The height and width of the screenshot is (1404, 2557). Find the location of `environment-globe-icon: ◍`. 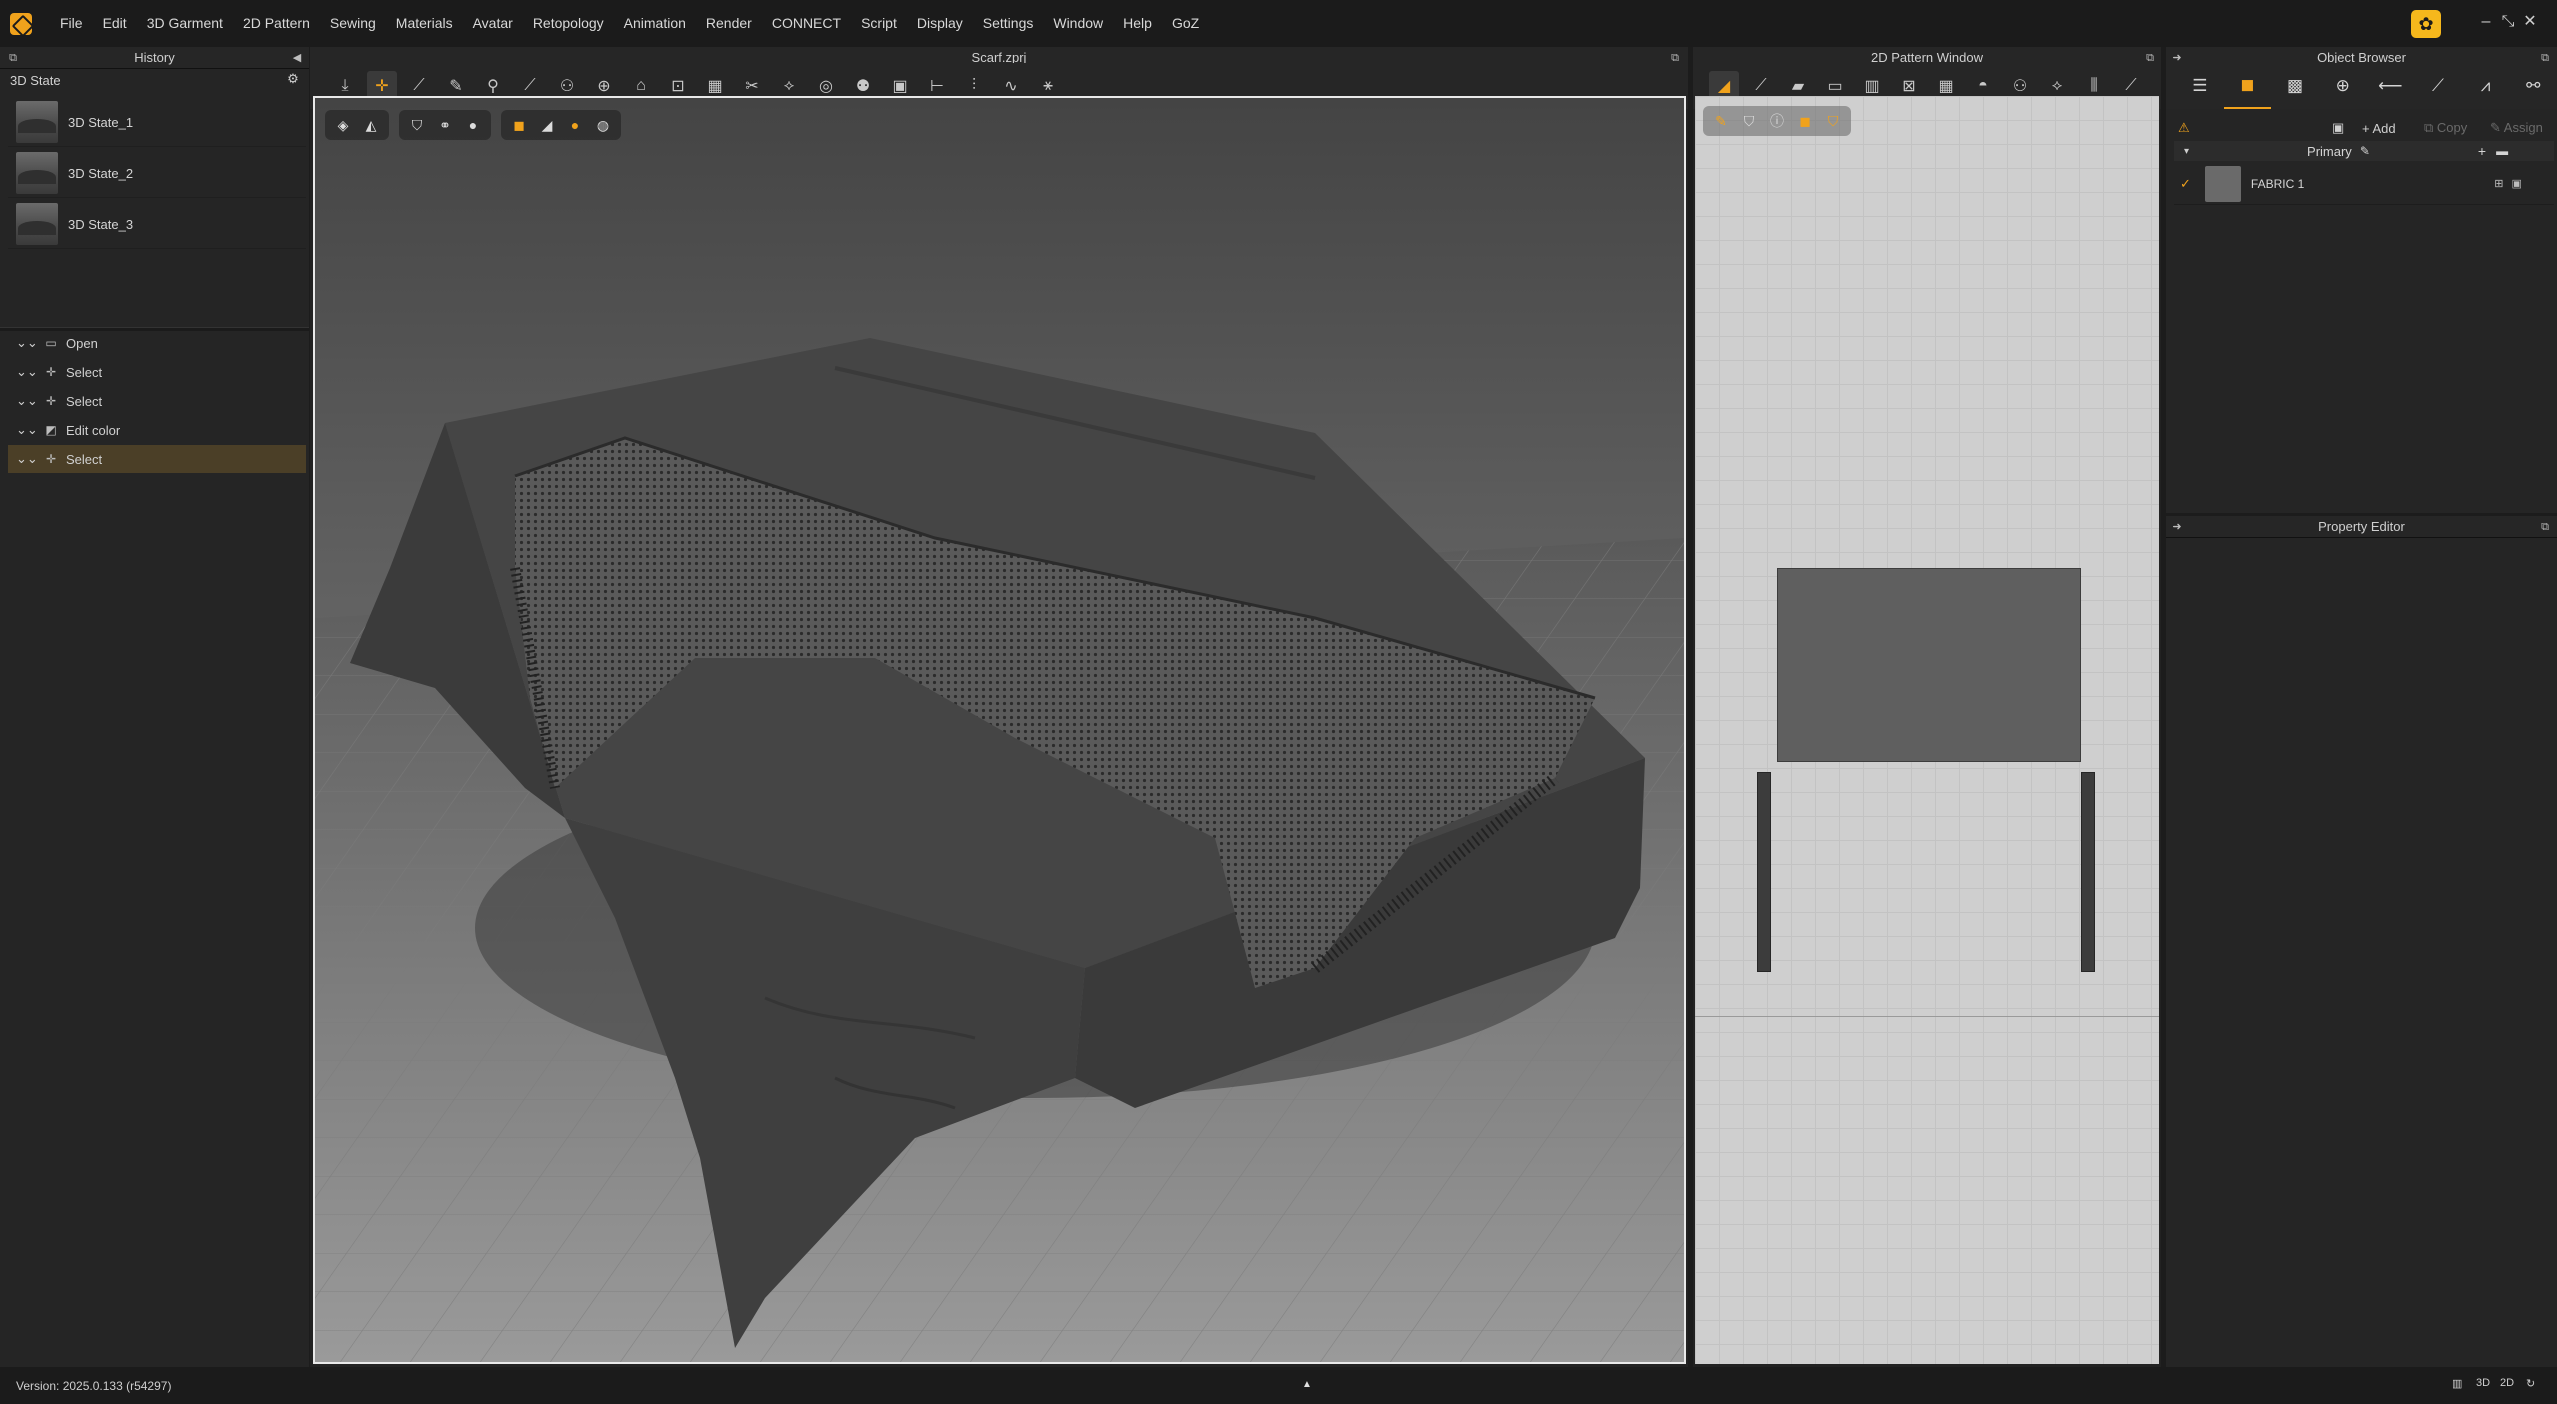

environment-globe-icon: ◍ is located at coordinates (603, 125).